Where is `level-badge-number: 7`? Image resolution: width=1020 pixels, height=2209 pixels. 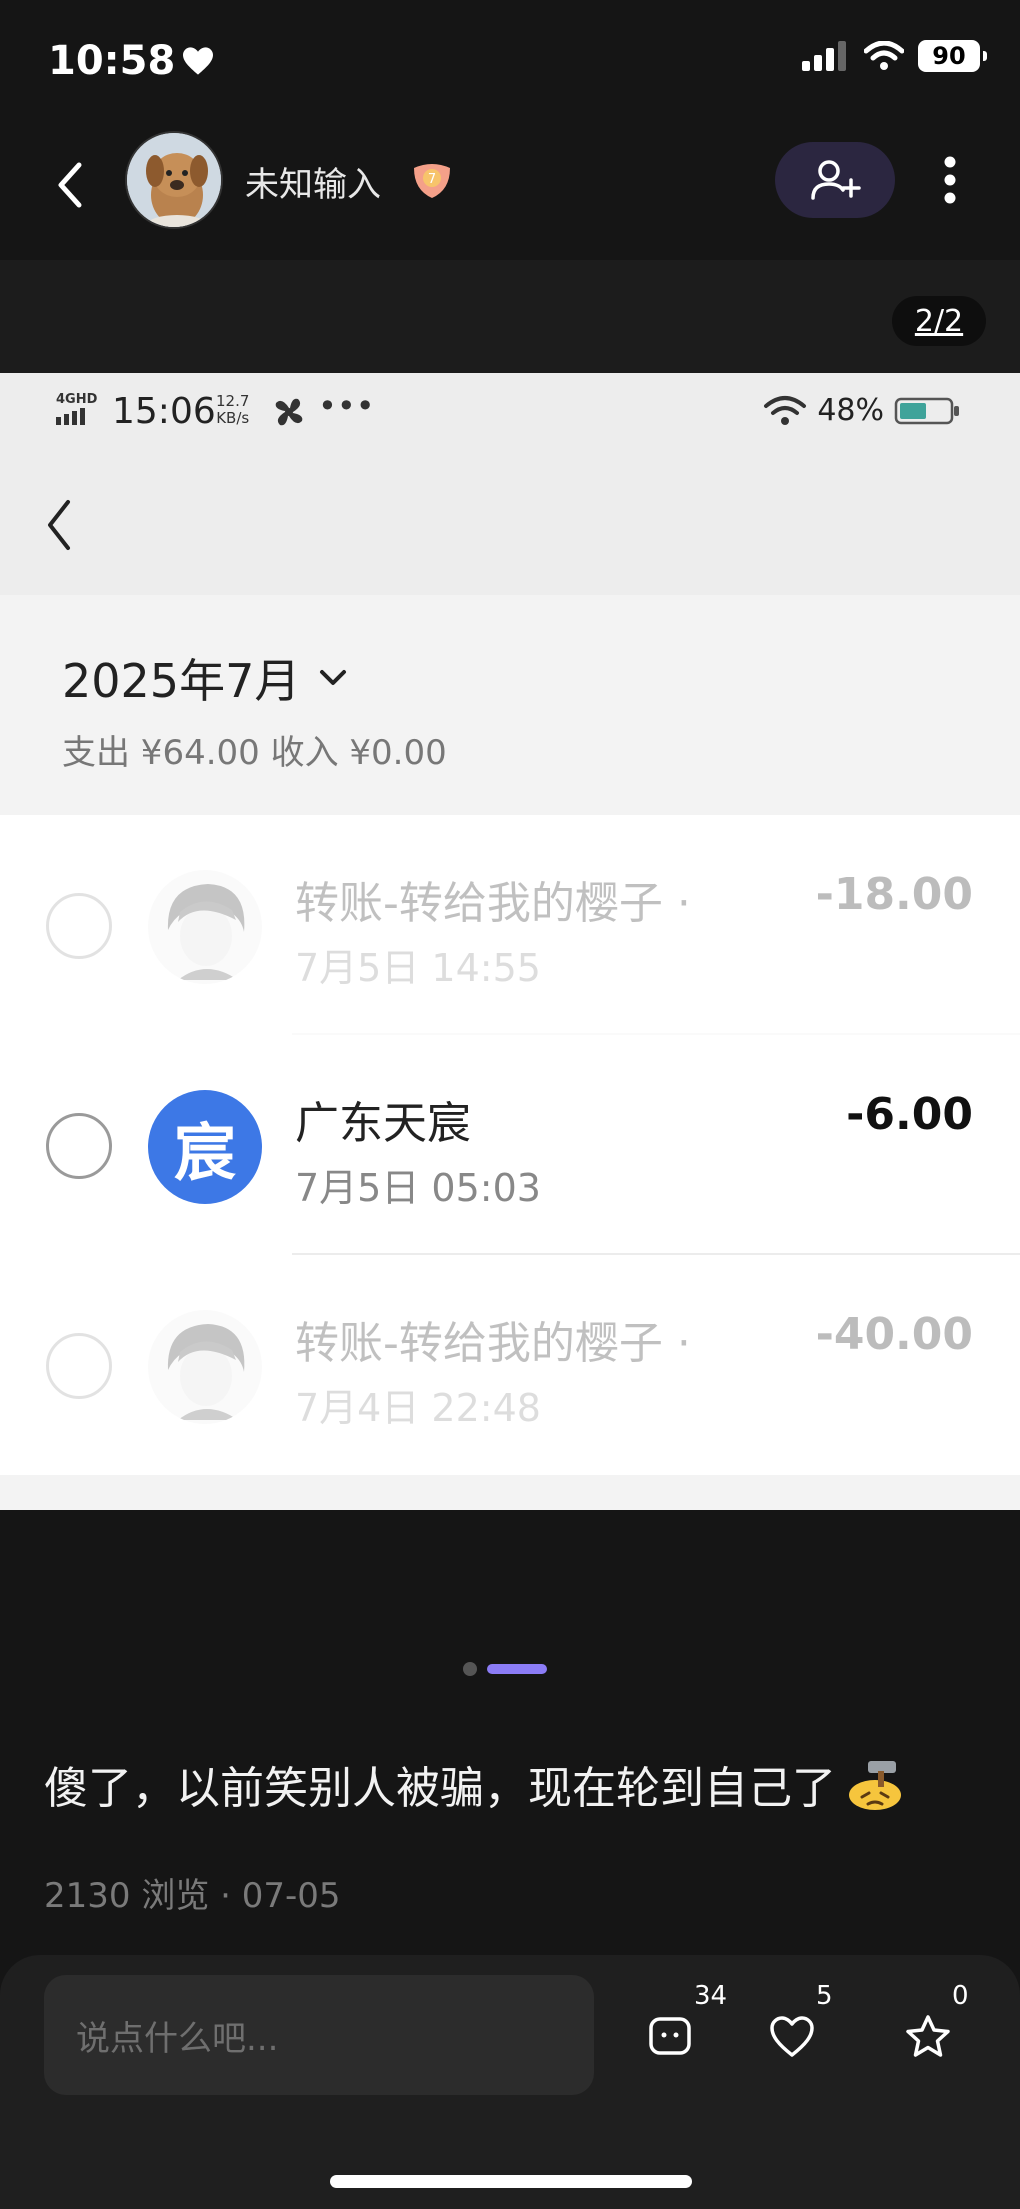
level-badge-number: 7 is located at coordinates (432, 179).